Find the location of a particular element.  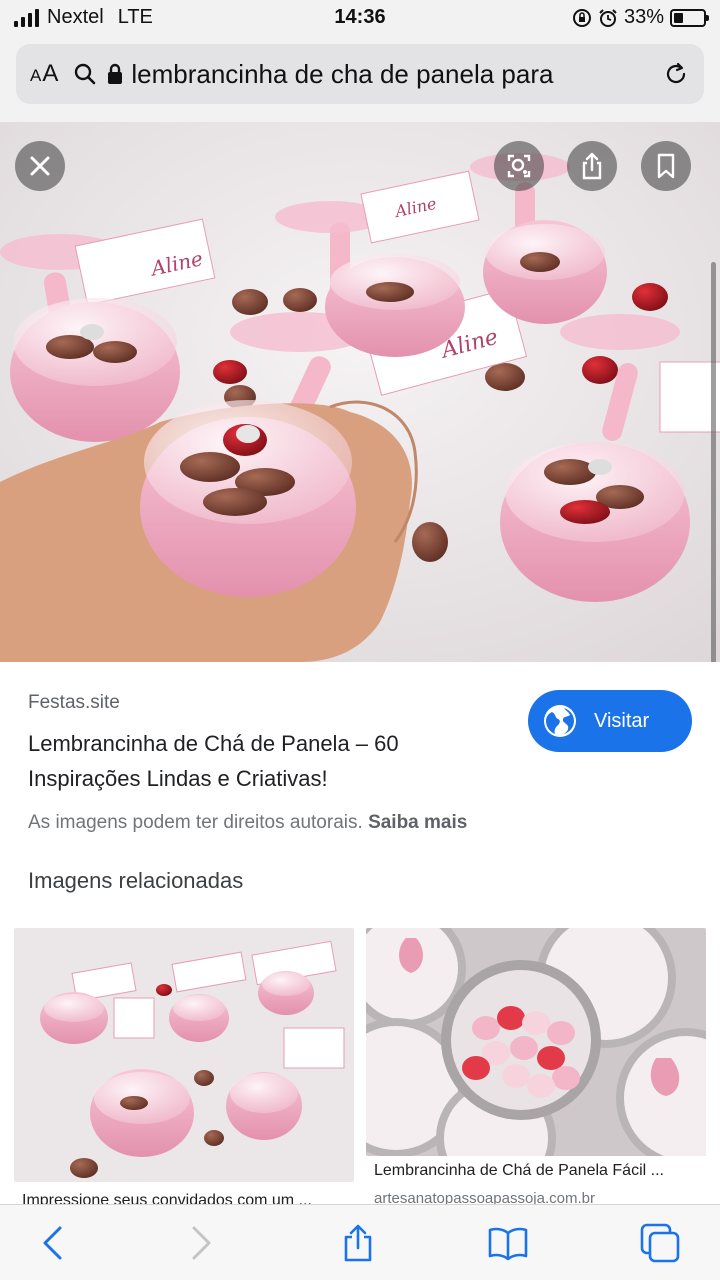

back-icon is located at coordinates (52, 1243).